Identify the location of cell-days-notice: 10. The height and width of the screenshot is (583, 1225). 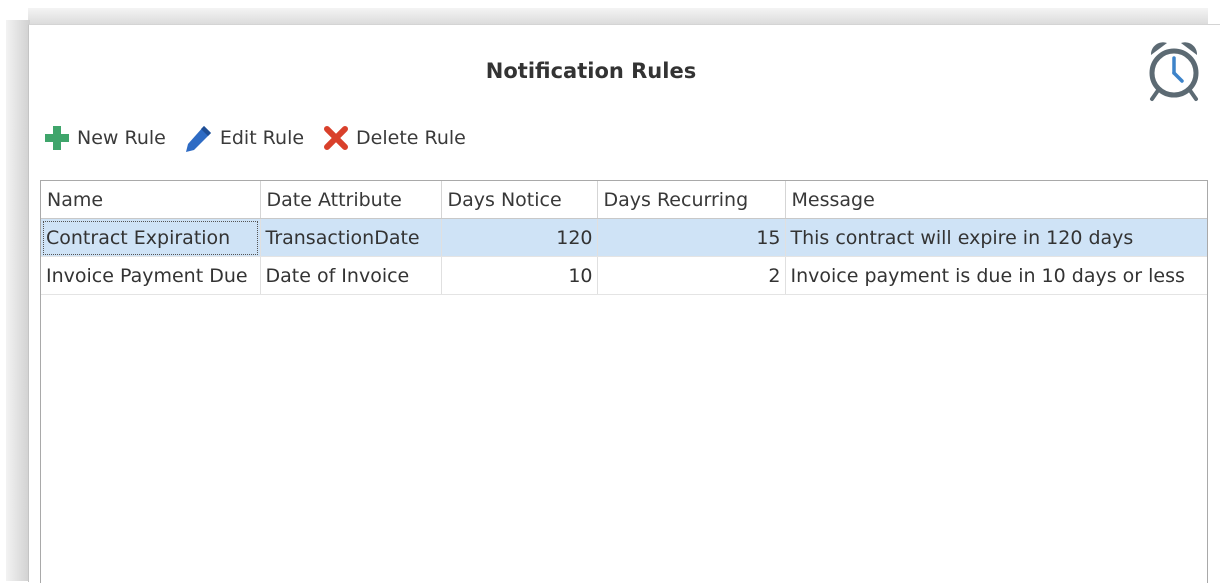
(519, 275).